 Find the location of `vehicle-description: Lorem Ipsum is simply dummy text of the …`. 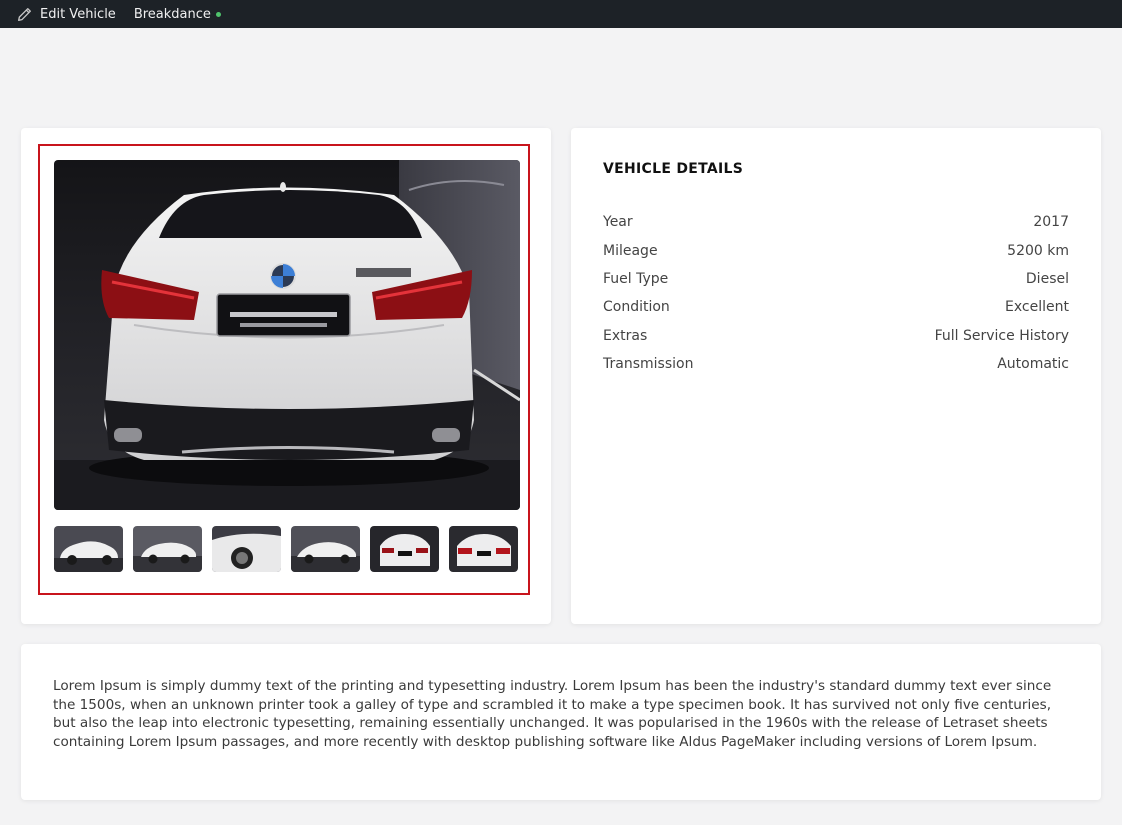

vehicle-description: Lorem Ipsum is simply dummy text of the … is located at coordinates (552, 714).